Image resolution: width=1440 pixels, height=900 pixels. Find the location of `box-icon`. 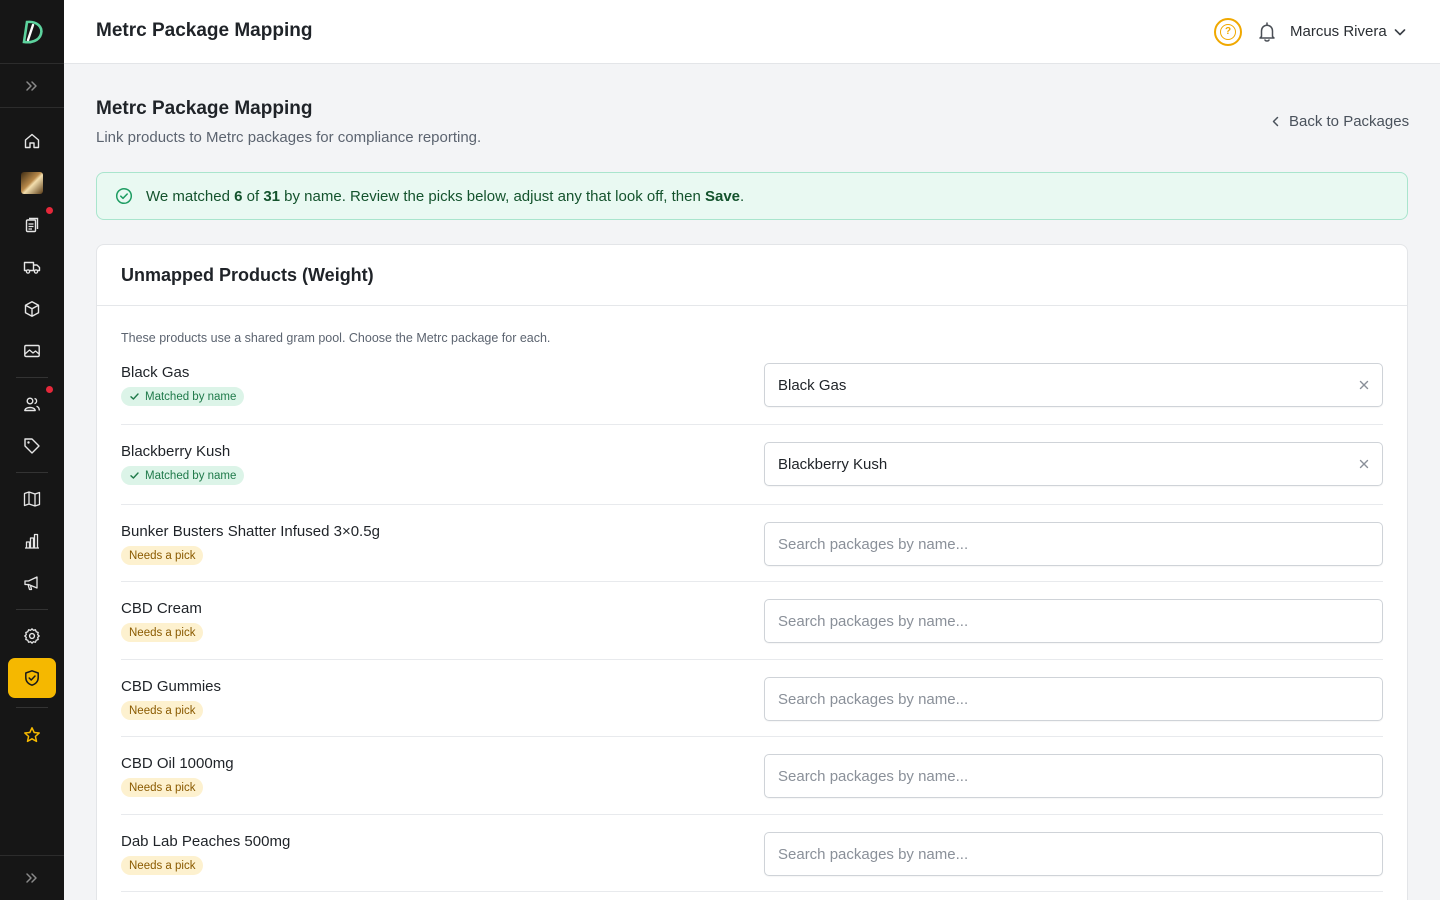

box-icon is located at coordinates (32, 309).